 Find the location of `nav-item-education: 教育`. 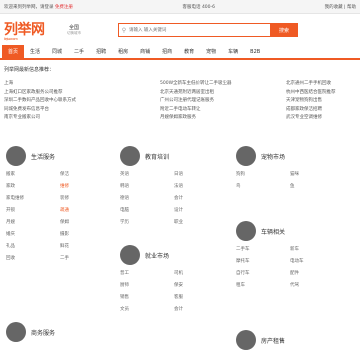

nav-item-education: 教育 is located at coordinates (189, 52).